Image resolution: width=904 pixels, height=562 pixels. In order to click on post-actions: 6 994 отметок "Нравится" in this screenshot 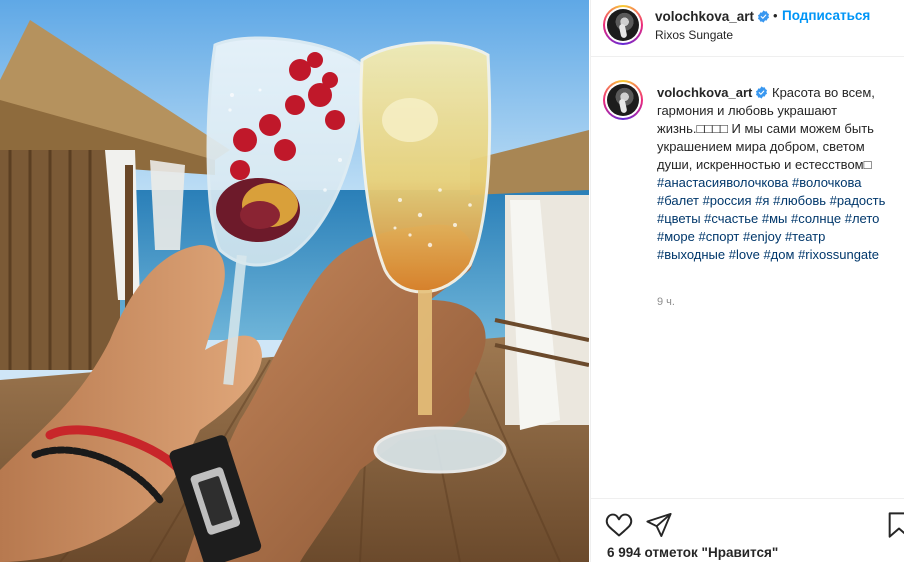, I will do `click(747, 530)`.